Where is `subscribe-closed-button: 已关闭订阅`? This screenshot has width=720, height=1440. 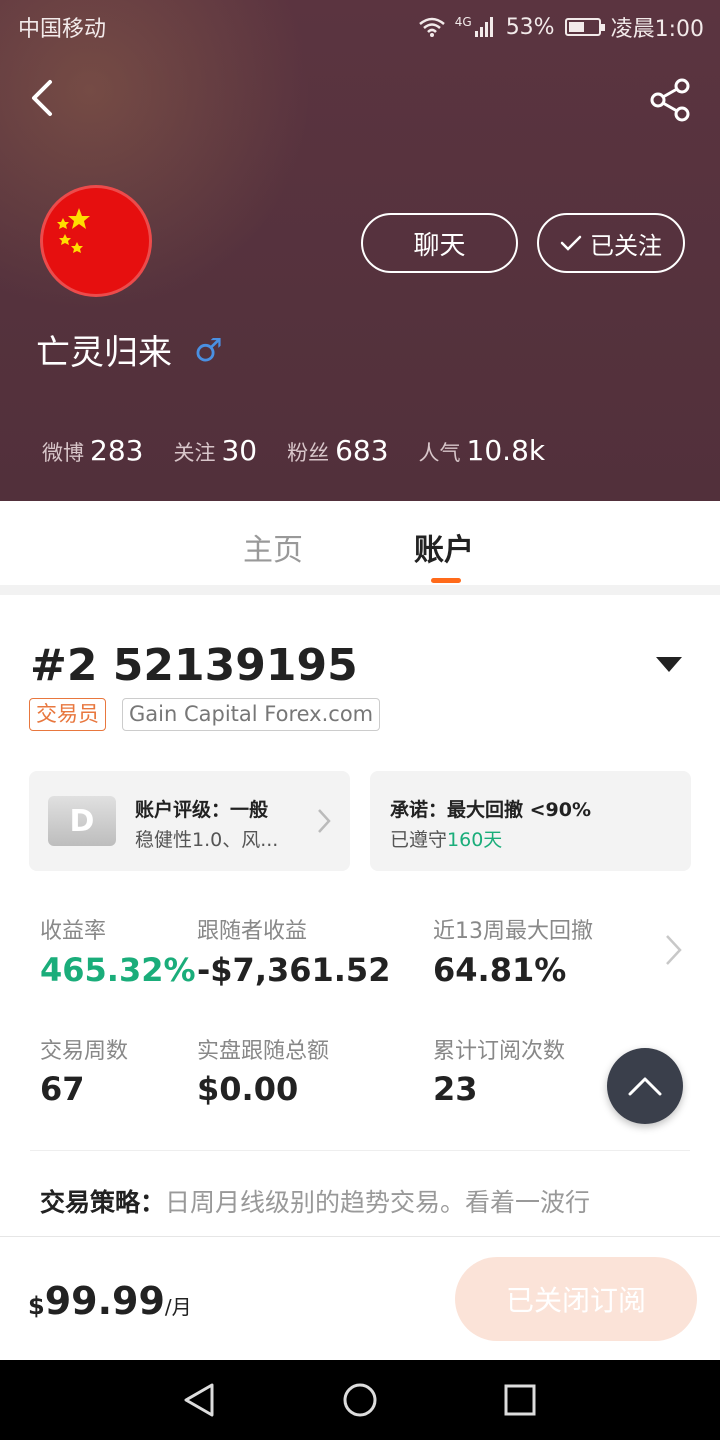
subscribe-closed-button: 已关闭订阅 is located at coordinates (576, 1299).